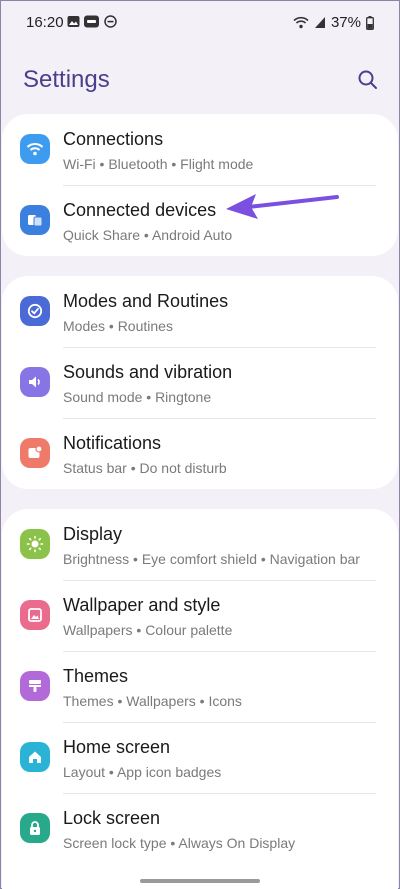 Image resolution: width=400 pixels, height=889 pixels. I want to click on battery-percent: 37%, so click(345, 22).